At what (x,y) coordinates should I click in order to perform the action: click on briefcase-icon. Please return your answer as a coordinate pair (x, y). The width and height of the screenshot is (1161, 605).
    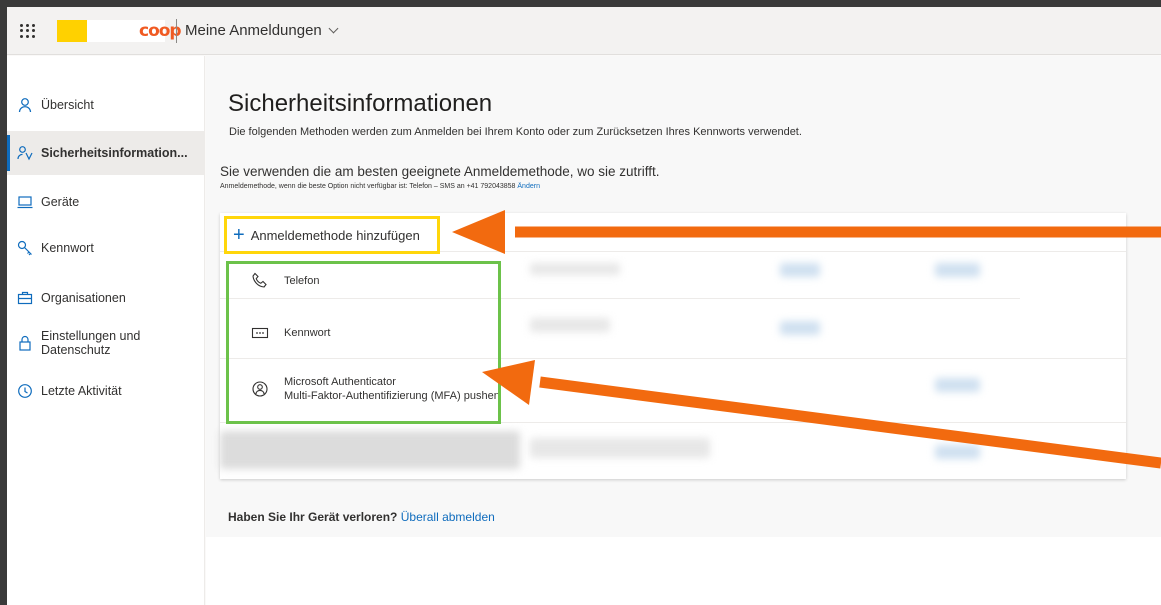
    Looking at the image, I should click on (25, 298).